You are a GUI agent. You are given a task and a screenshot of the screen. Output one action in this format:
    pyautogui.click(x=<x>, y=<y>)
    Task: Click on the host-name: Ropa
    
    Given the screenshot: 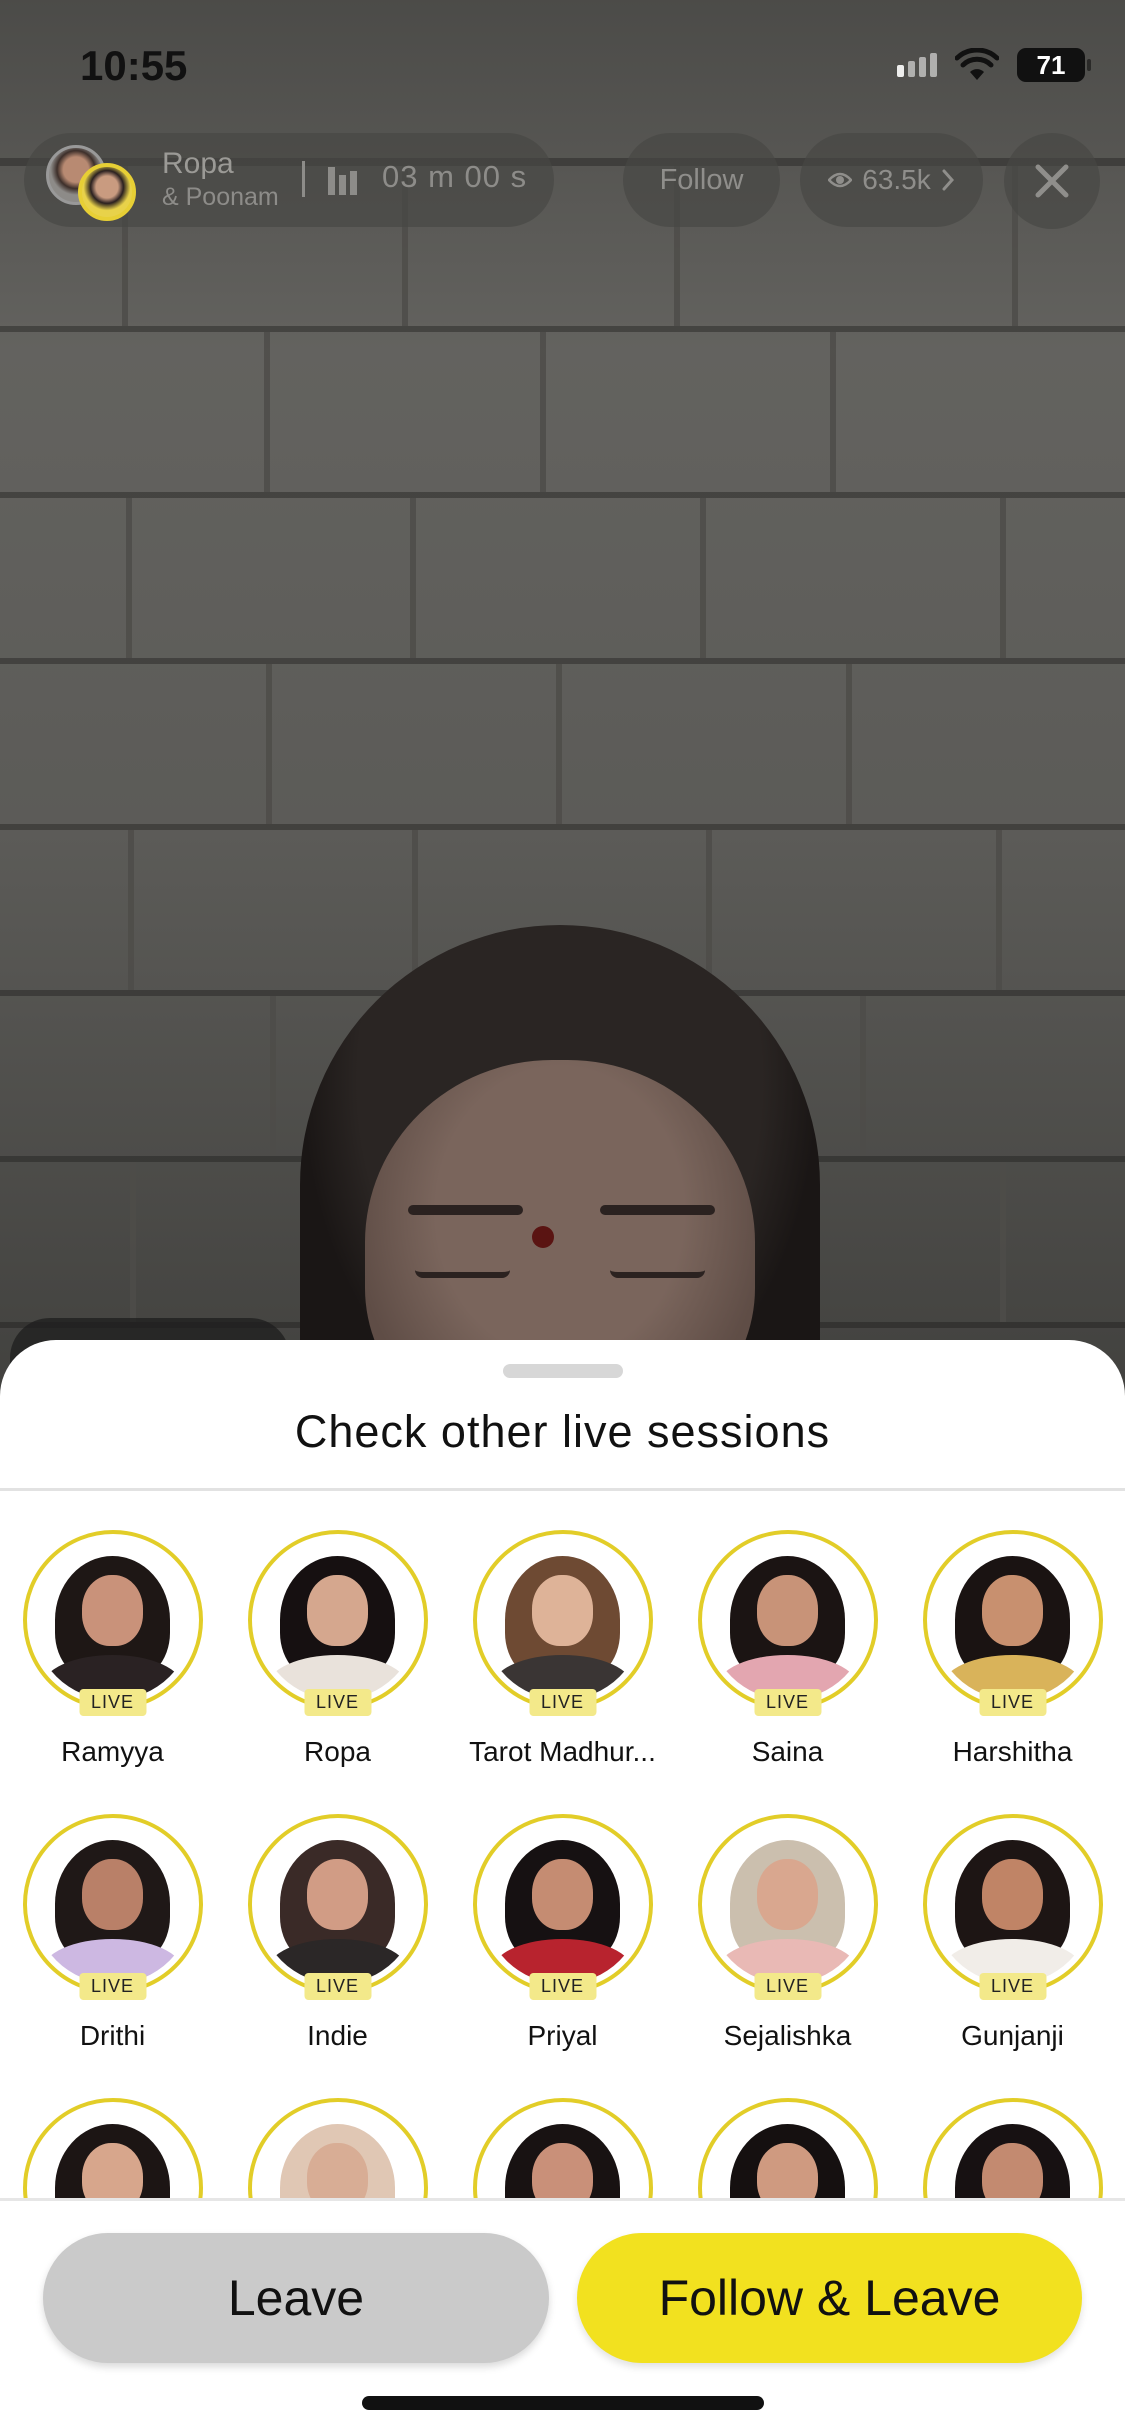 What is the action you would take?
    pyautogui.click(x=198, y=163)
    